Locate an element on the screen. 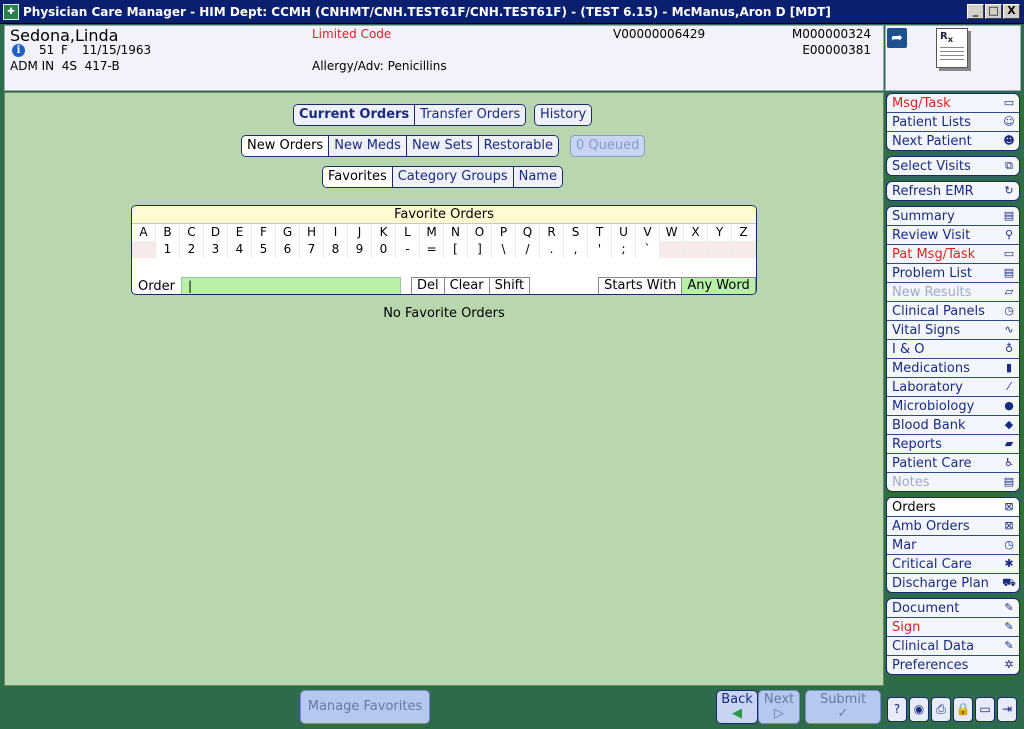  symbol-key: - is located at coordinates (408, 249).